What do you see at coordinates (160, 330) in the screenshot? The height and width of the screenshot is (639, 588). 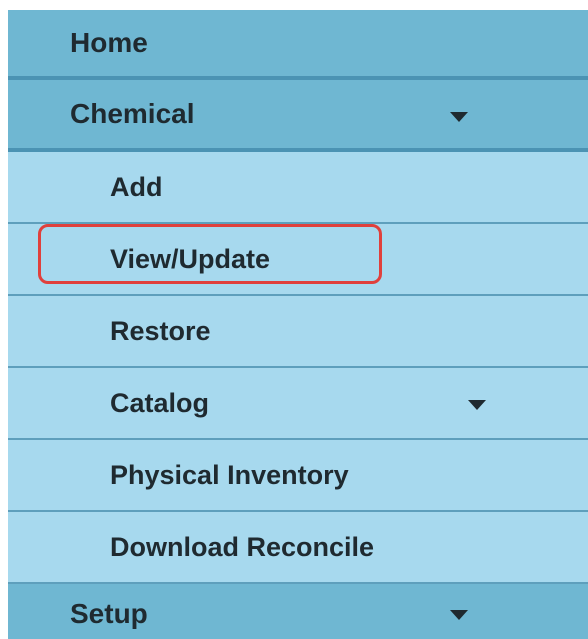 I see `submenu-item-label: Restore` at bounding box center [160, 330].